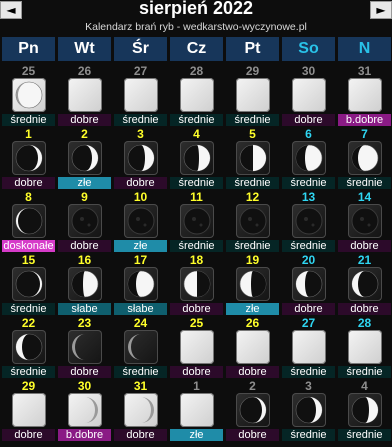  Describe the element at coordinates (381, 10) in the screenshot. I see `next-month-arrow-icon: ►` at that location.